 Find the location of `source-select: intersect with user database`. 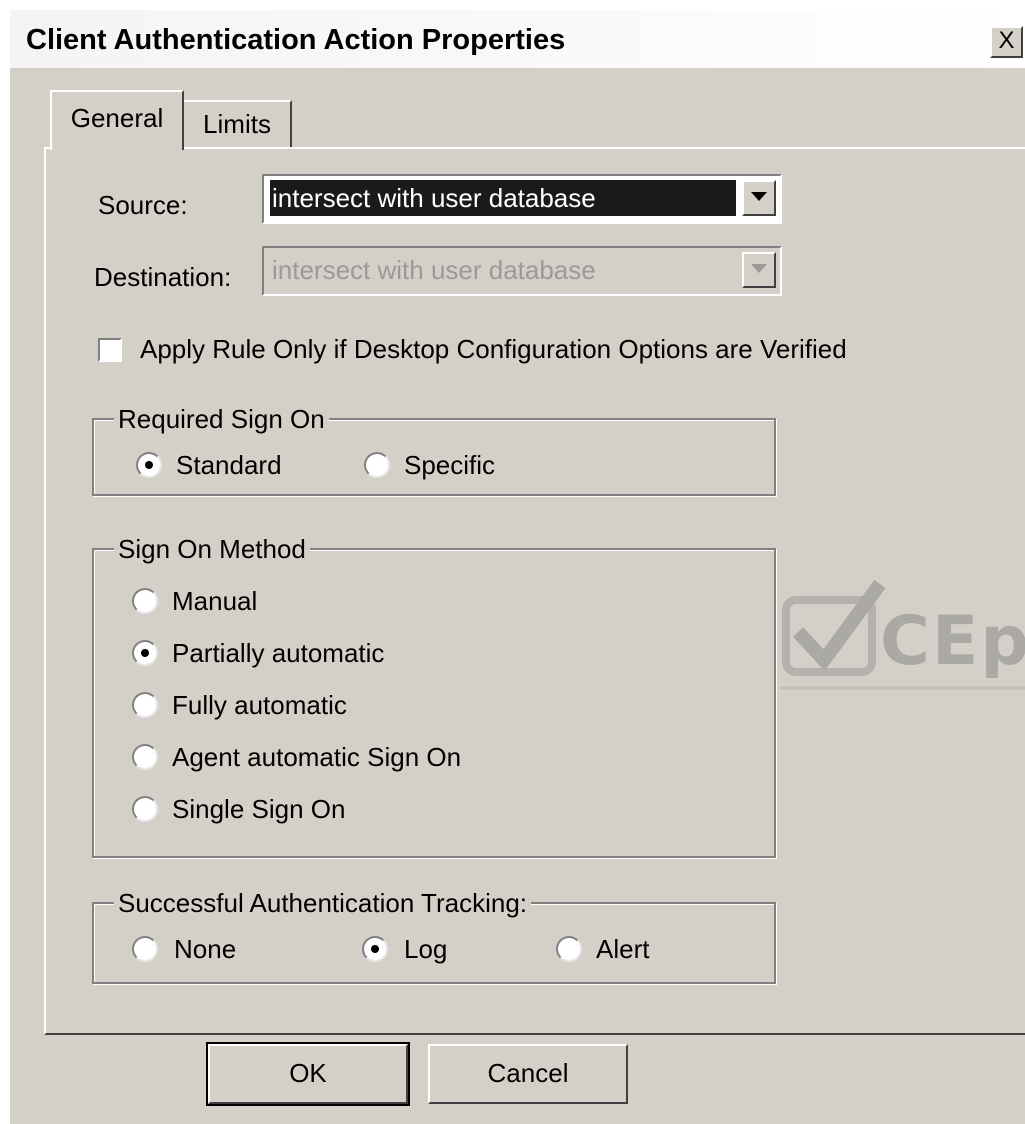

source-select: intersect with user database is located at coordinates (522, 199).